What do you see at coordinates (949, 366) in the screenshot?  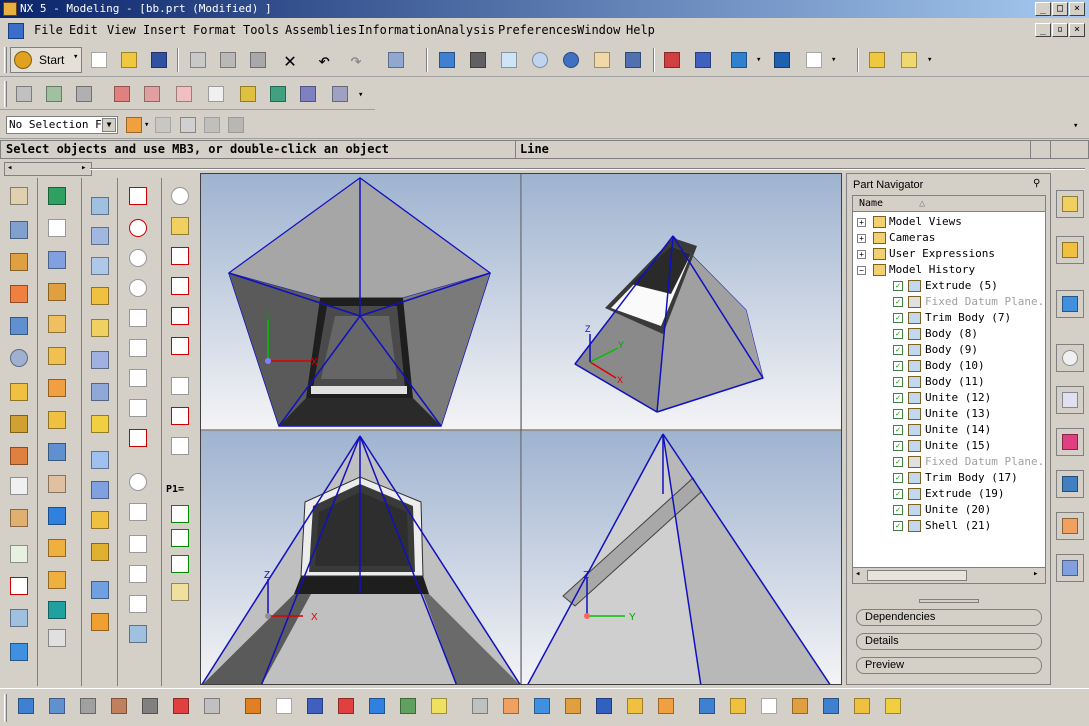 I see `navigator-node: ✓ Body (10)` at bounding box center [949, 366].